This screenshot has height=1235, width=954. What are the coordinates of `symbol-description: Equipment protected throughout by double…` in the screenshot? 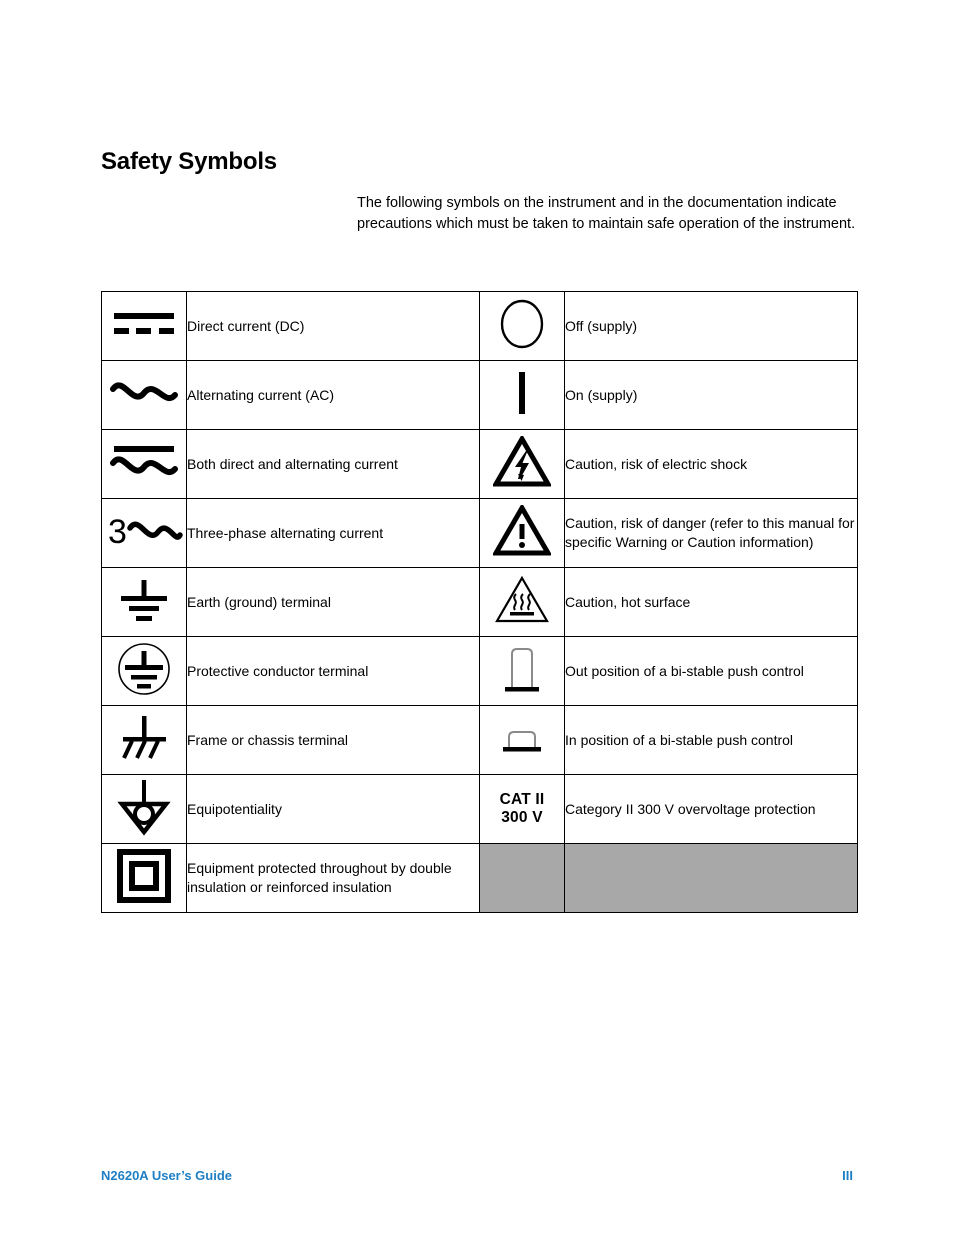 It's located at (333, 878).